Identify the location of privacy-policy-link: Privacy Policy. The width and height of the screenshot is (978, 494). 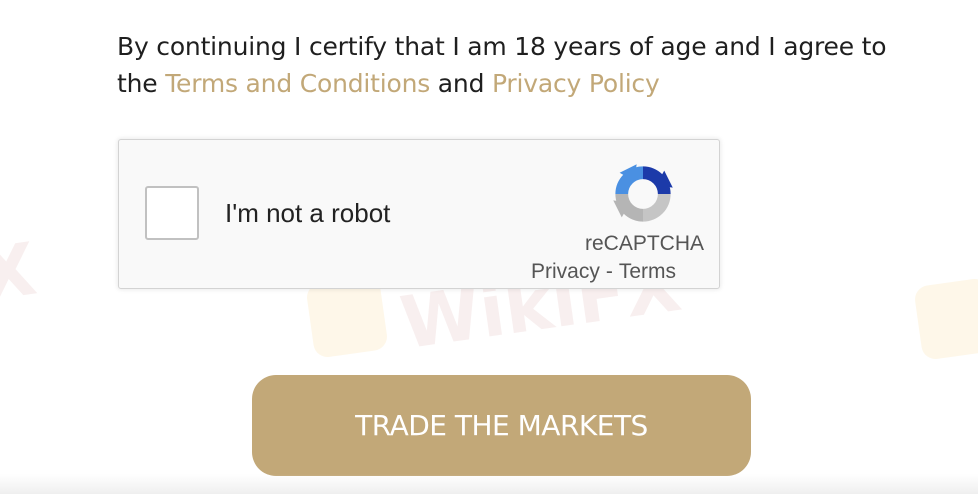
(576, 83).